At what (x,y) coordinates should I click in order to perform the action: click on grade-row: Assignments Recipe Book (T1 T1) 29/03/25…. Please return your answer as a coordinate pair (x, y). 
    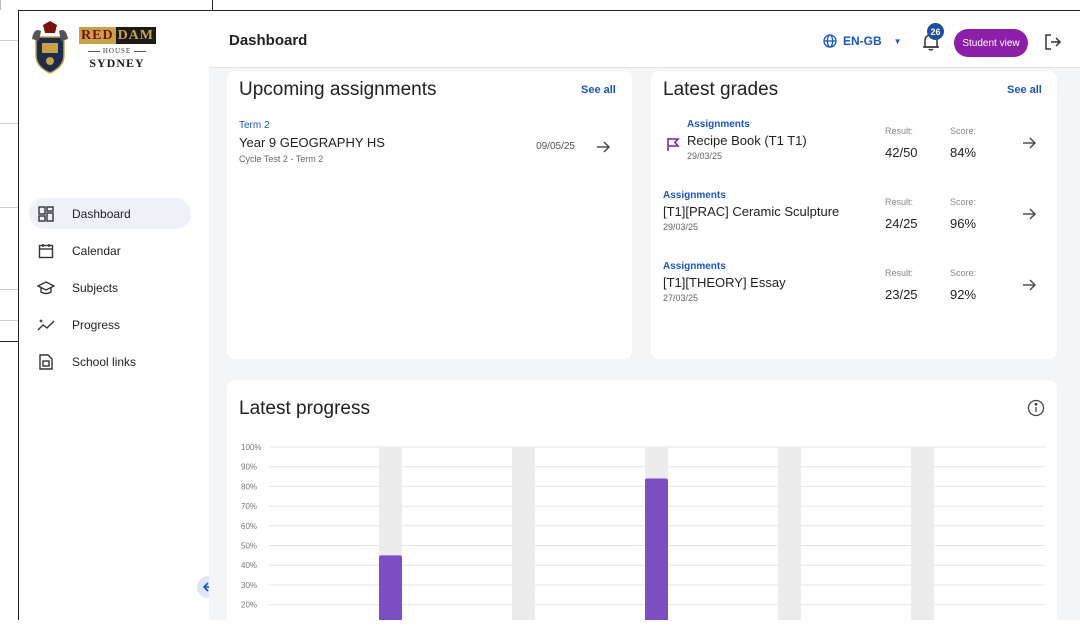
    Looking at the image, I should click on (855, 149).